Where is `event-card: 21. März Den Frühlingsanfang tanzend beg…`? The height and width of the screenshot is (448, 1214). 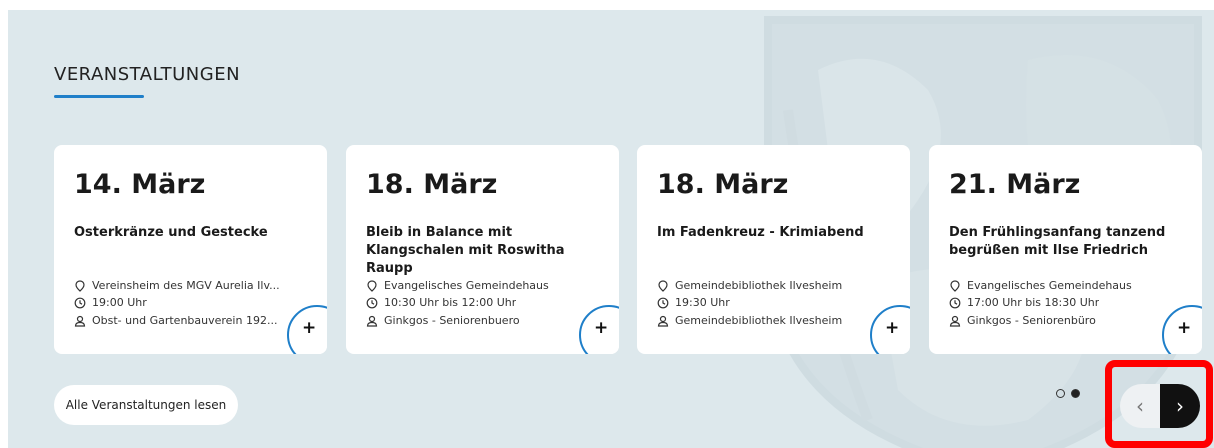
event-card: 21. März Den Frühlingsanfang tanzend beg… is located at coordinates (1065, 249).